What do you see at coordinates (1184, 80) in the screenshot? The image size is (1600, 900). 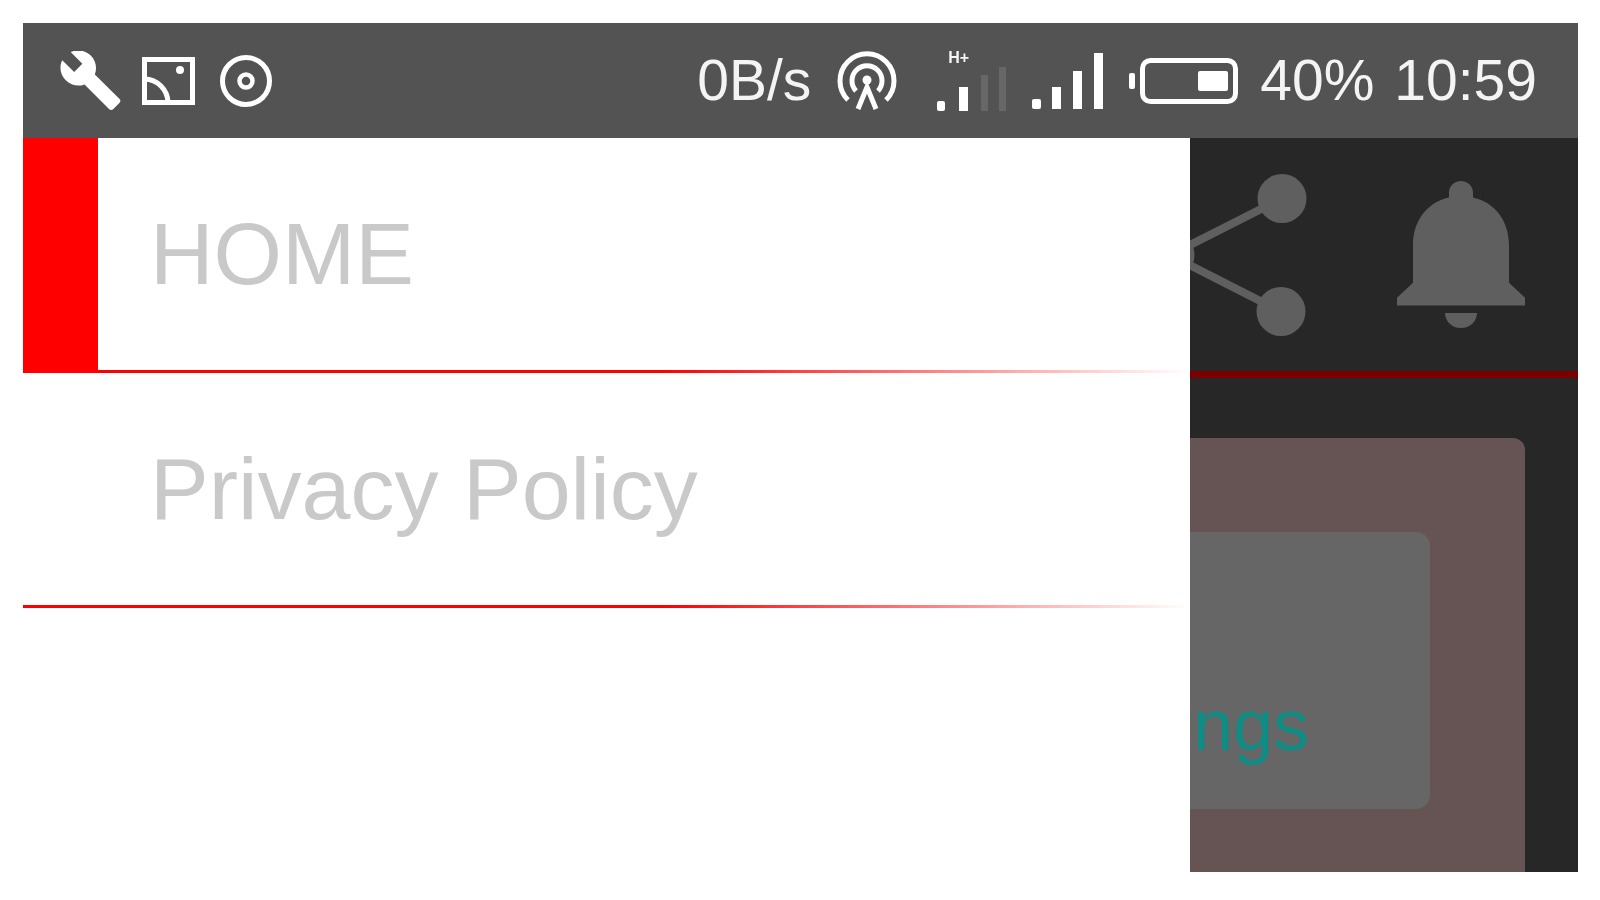 I see `battery-icon` at bounding box center [1184, 80].